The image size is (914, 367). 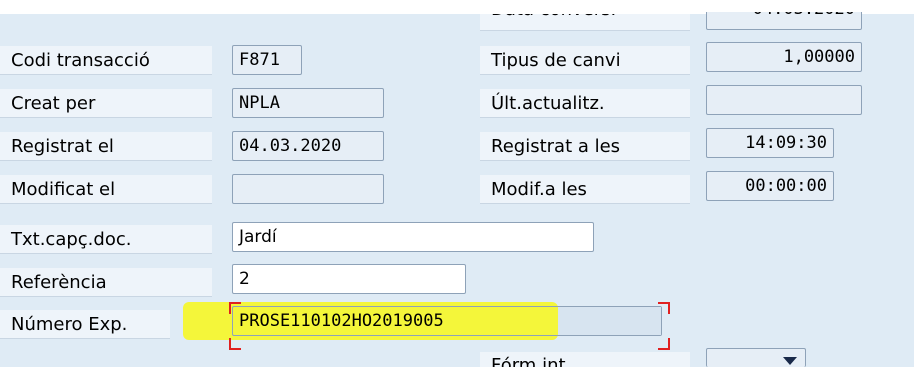 What do you see at coordinates (235, 344) in the screenshot?
I see `focus-bracket-bl` at bounding box center [235, 344].